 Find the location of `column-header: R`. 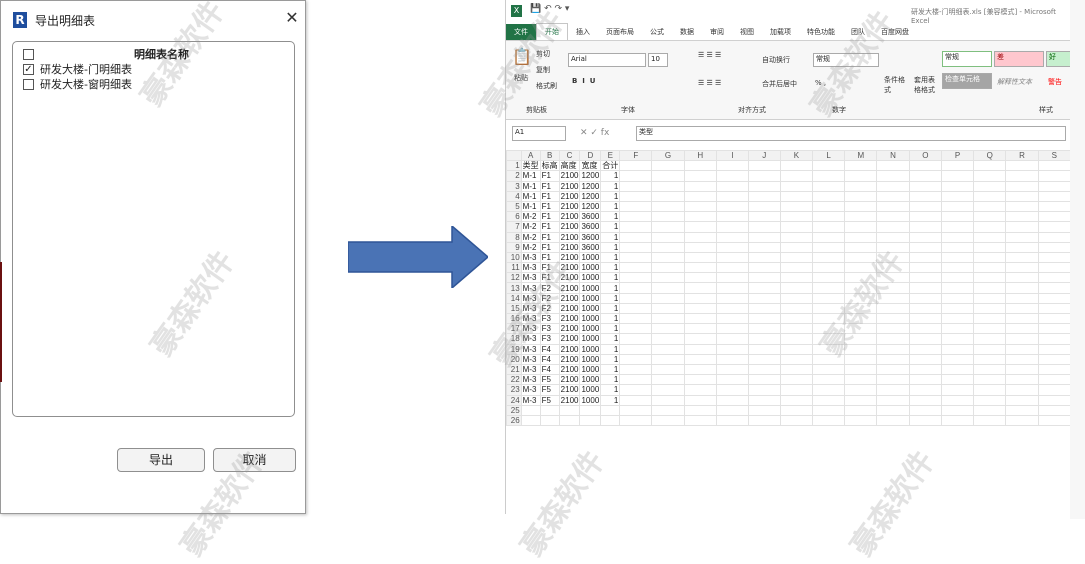

column-header: R is located at coordinates (1022, 155).